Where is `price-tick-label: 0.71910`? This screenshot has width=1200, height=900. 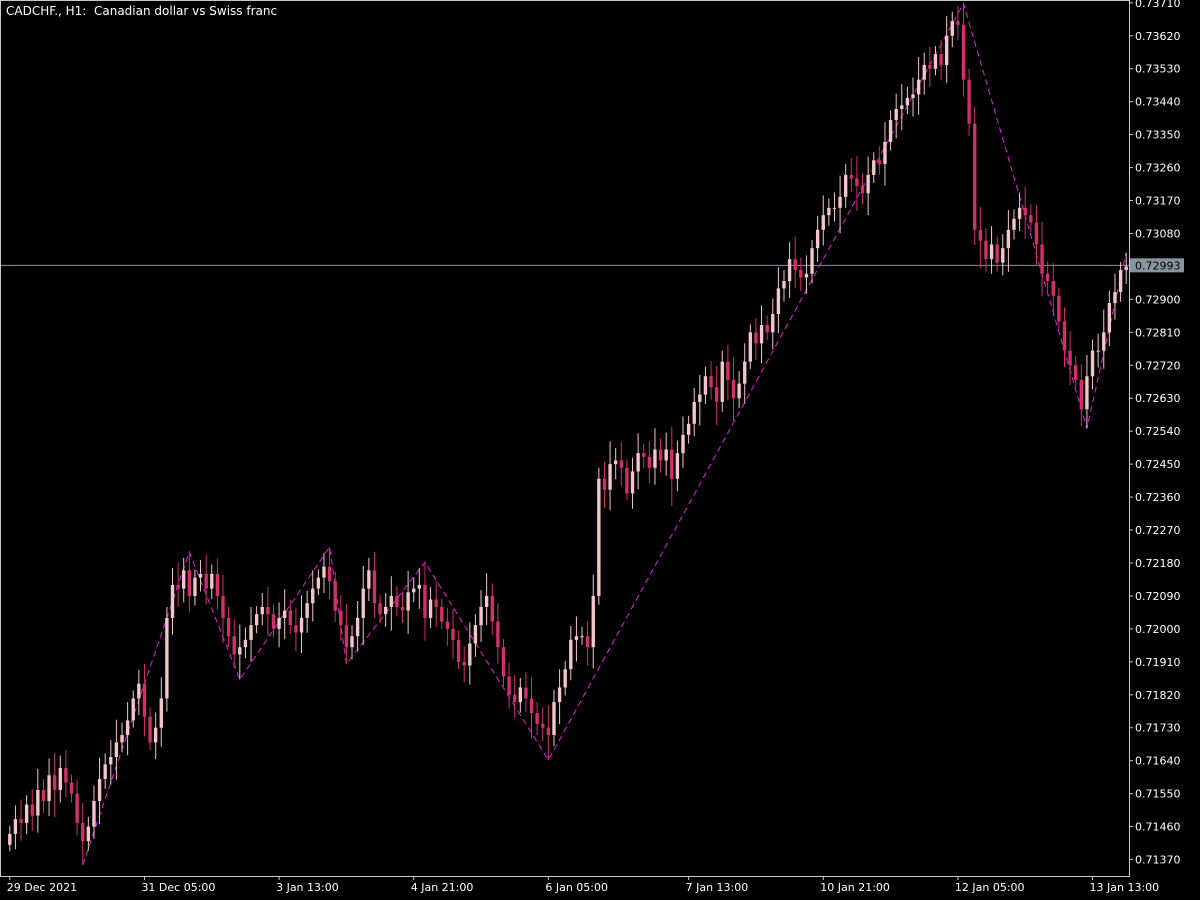
price-tick-label: 0.71910 is located at coordinates (1158, 662).